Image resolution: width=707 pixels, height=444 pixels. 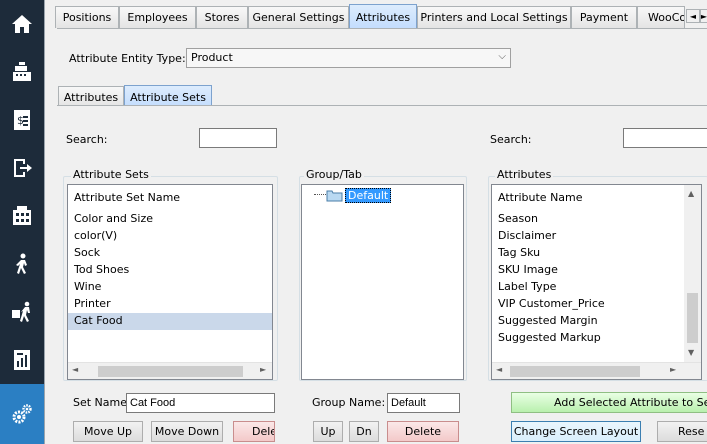 What do you see at coordinates (328, 431) in the screenshot?
I see `group-up-button: Up` at bounding box center [328, 431].